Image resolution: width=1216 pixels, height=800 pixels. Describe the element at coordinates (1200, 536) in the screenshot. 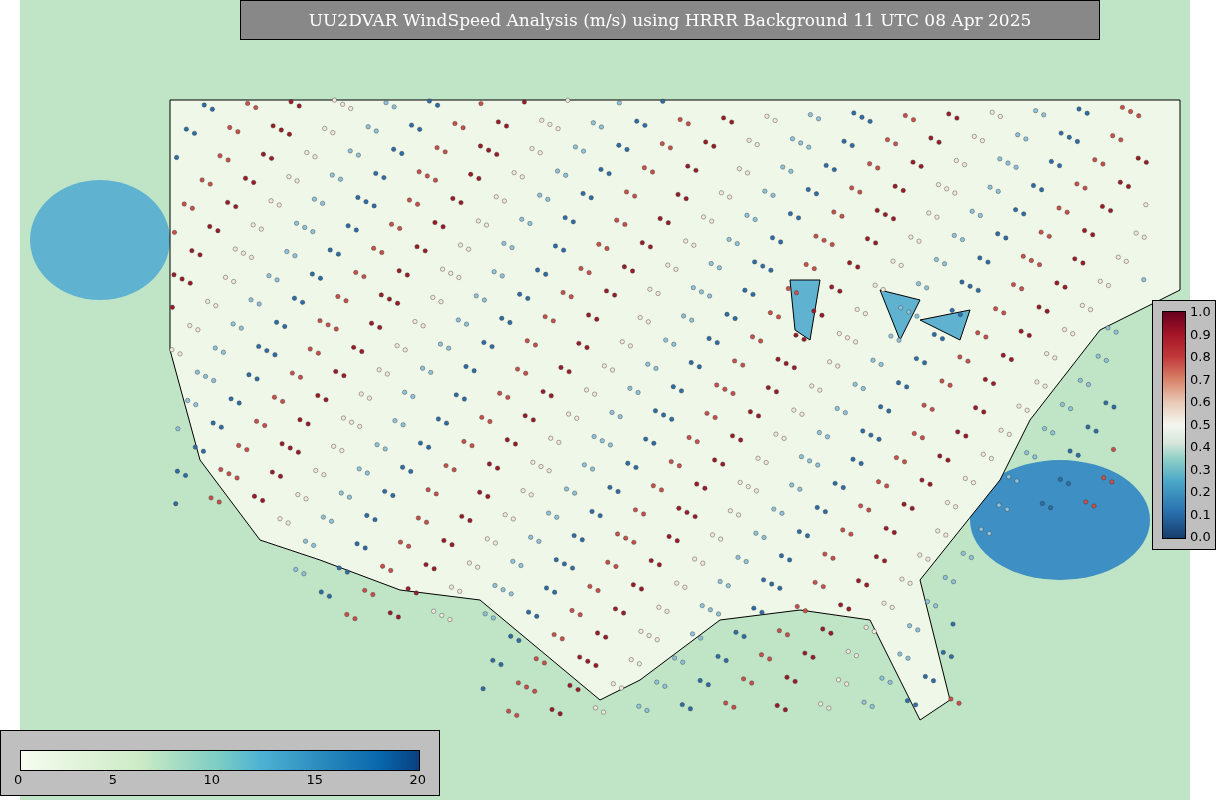

I see `tick-label: 0.0` at that location.